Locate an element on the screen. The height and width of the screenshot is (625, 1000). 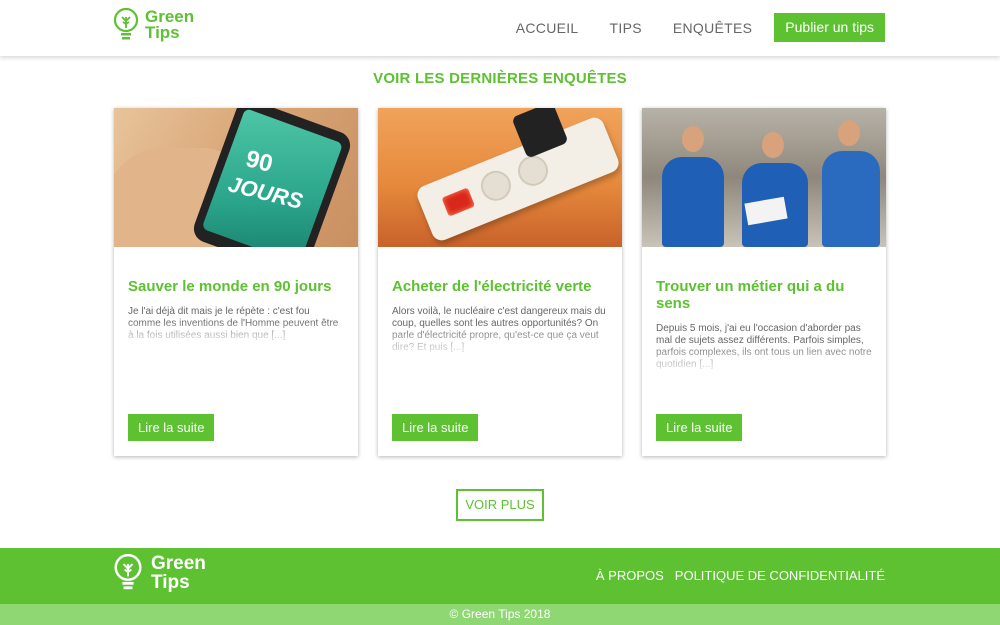
card-title: Trouver un métier qui a du sens is located at coordinates (761, 295).